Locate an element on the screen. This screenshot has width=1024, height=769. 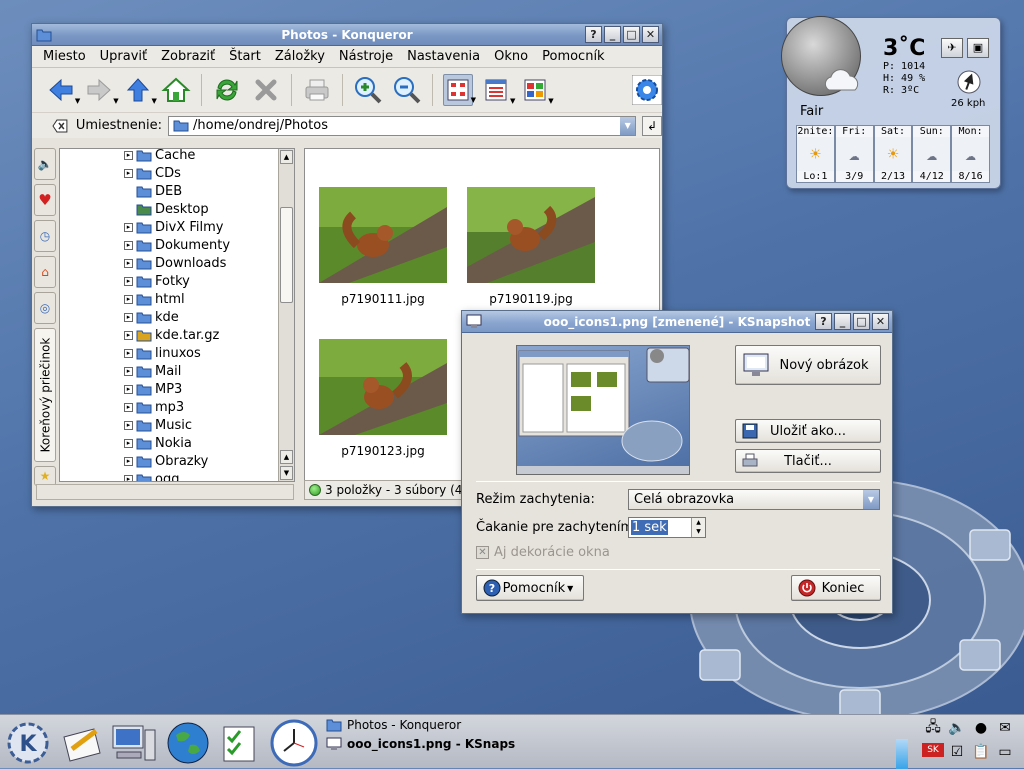
weather-refresh-button: ▣ is located at coordinates (978, 48).